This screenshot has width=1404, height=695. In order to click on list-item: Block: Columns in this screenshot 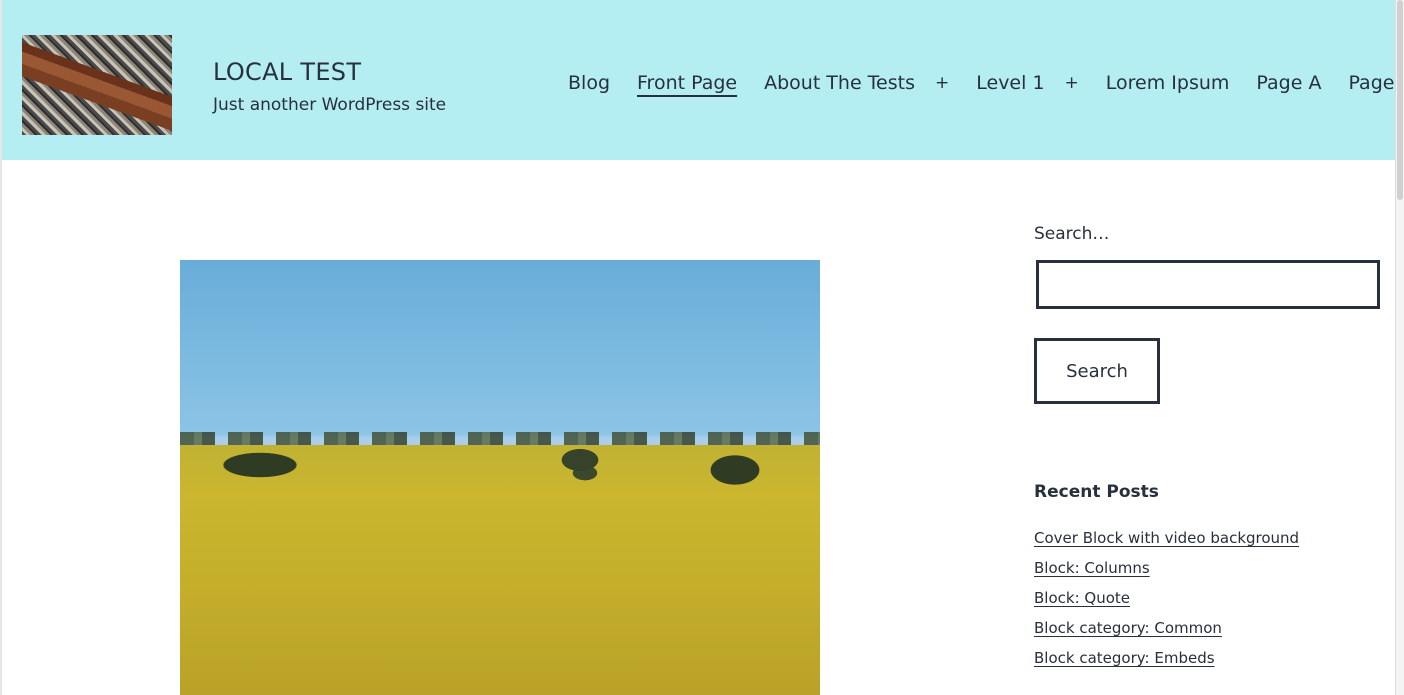, I will do `click(1166, 574)`.